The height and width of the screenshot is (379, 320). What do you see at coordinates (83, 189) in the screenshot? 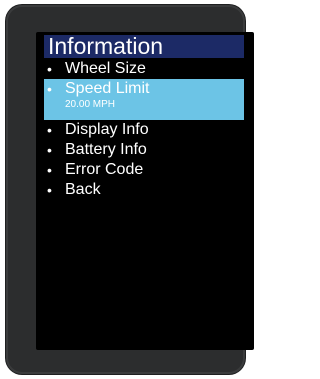
I see `menu-item-label: Back` at bounding box center [83, 189].